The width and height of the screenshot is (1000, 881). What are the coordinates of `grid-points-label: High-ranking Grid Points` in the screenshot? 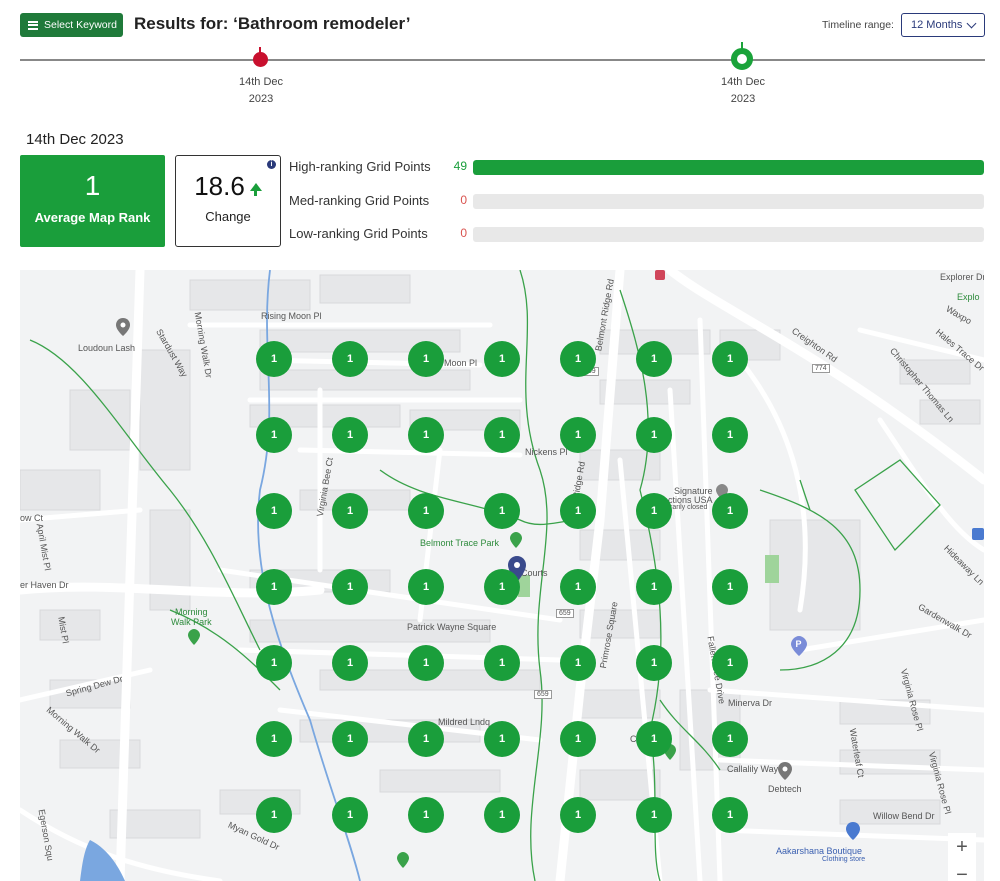 It's located at (360, 166).